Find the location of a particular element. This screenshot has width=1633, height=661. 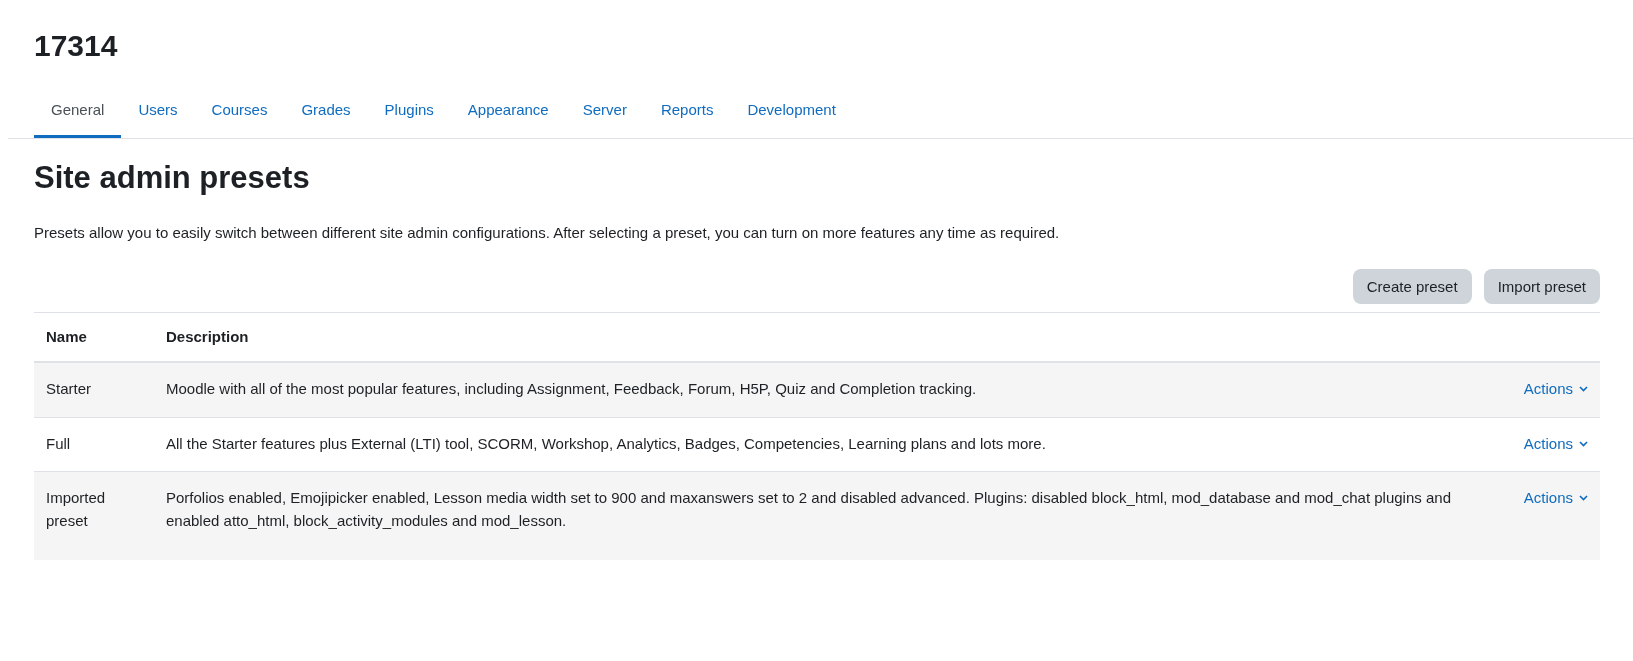

preset-button: Import preset is located at coordinates (1541, 287).